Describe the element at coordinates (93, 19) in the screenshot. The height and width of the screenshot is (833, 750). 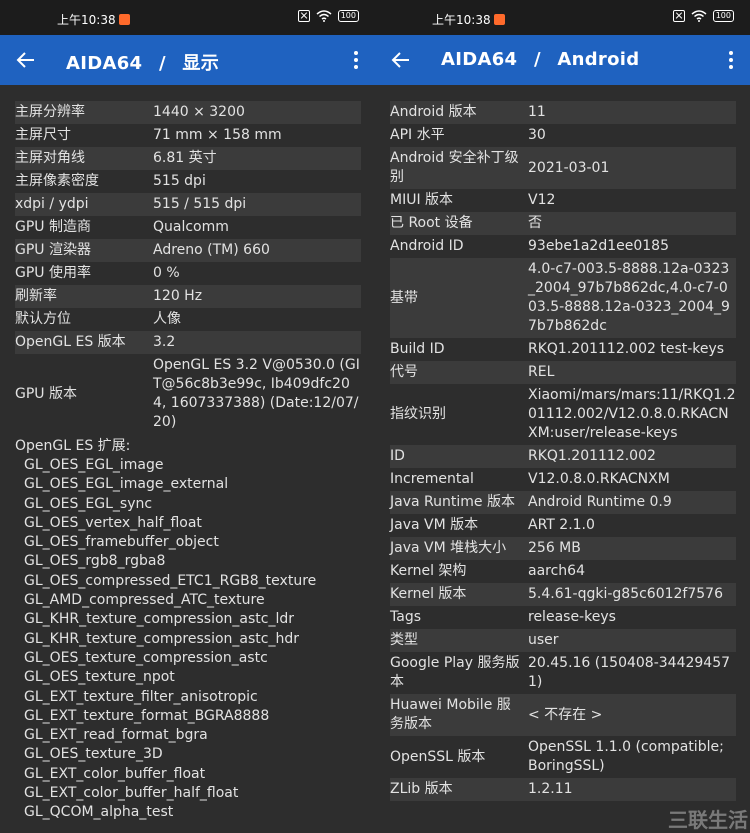
I see `status-time-group: 上午10:38` at that location.